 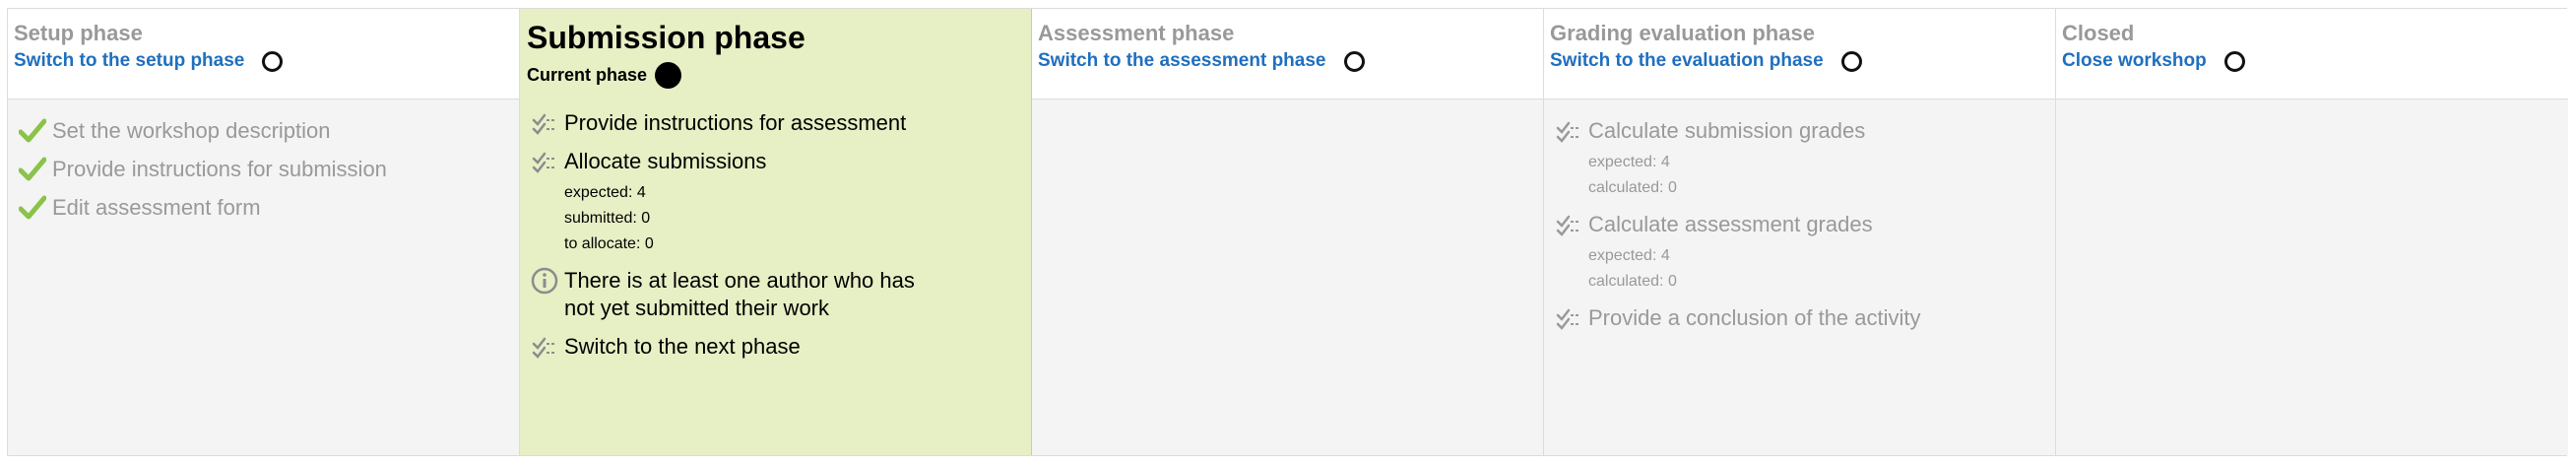 I want to click on task-label: Provide instructions for submission, so click(x=219, y=169).